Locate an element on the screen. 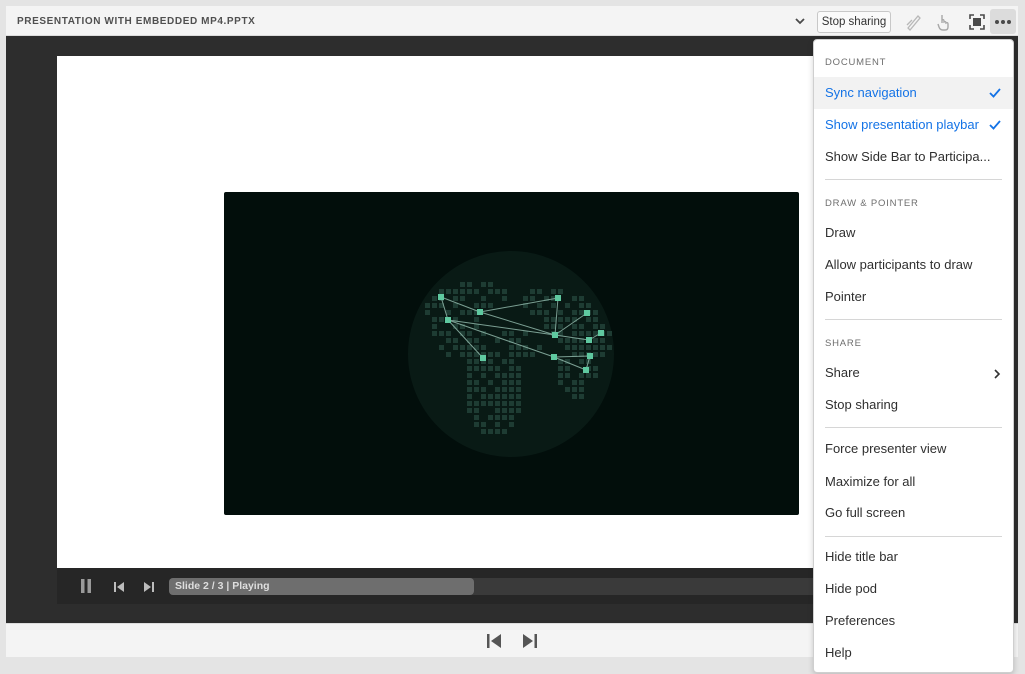 The width and height of the screenshot is (1025, 674). menu-item-label: Pointer is located at coordinates (846, 296).